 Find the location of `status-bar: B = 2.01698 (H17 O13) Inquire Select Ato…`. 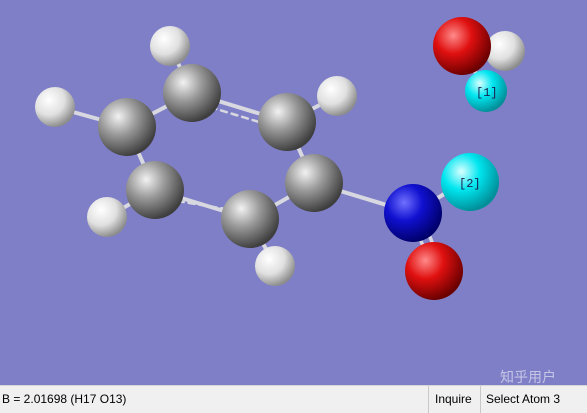

status-bar: B = 2.01698 (H17 O13) Inquire Select Ato… is located at coordinates (293, 399).